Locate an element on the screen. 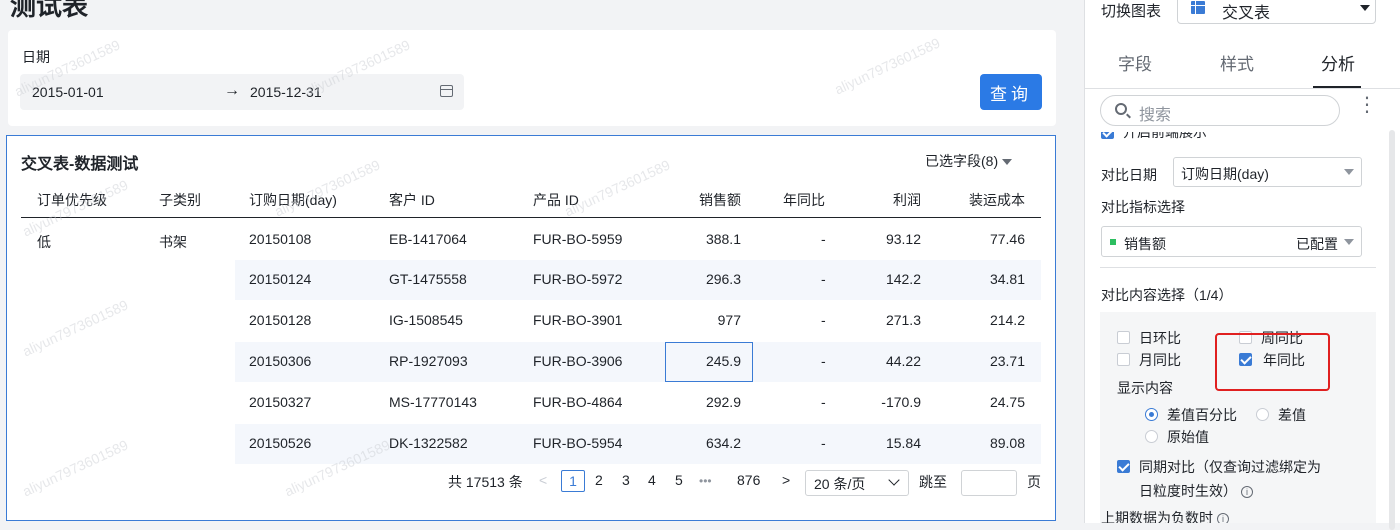 The width and height of the screenshot is (1400, 530). cell-product: FUR-BO-3906 is located at coordinates (577, 361).